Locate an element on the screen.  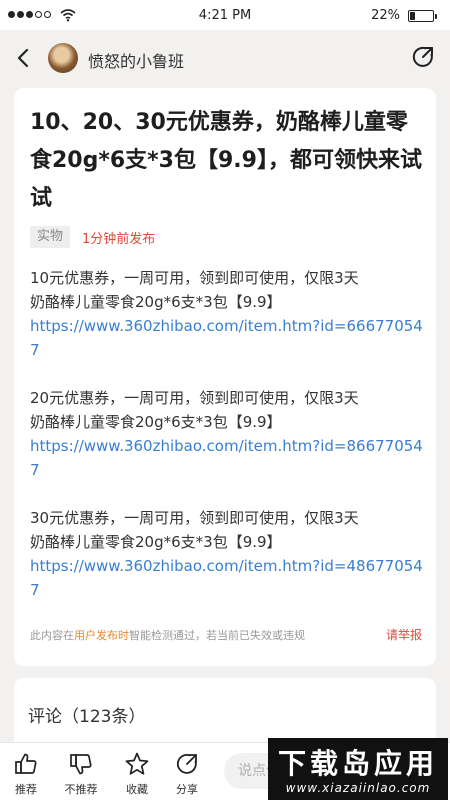
battery-icon is located at coordinates (422, 16).